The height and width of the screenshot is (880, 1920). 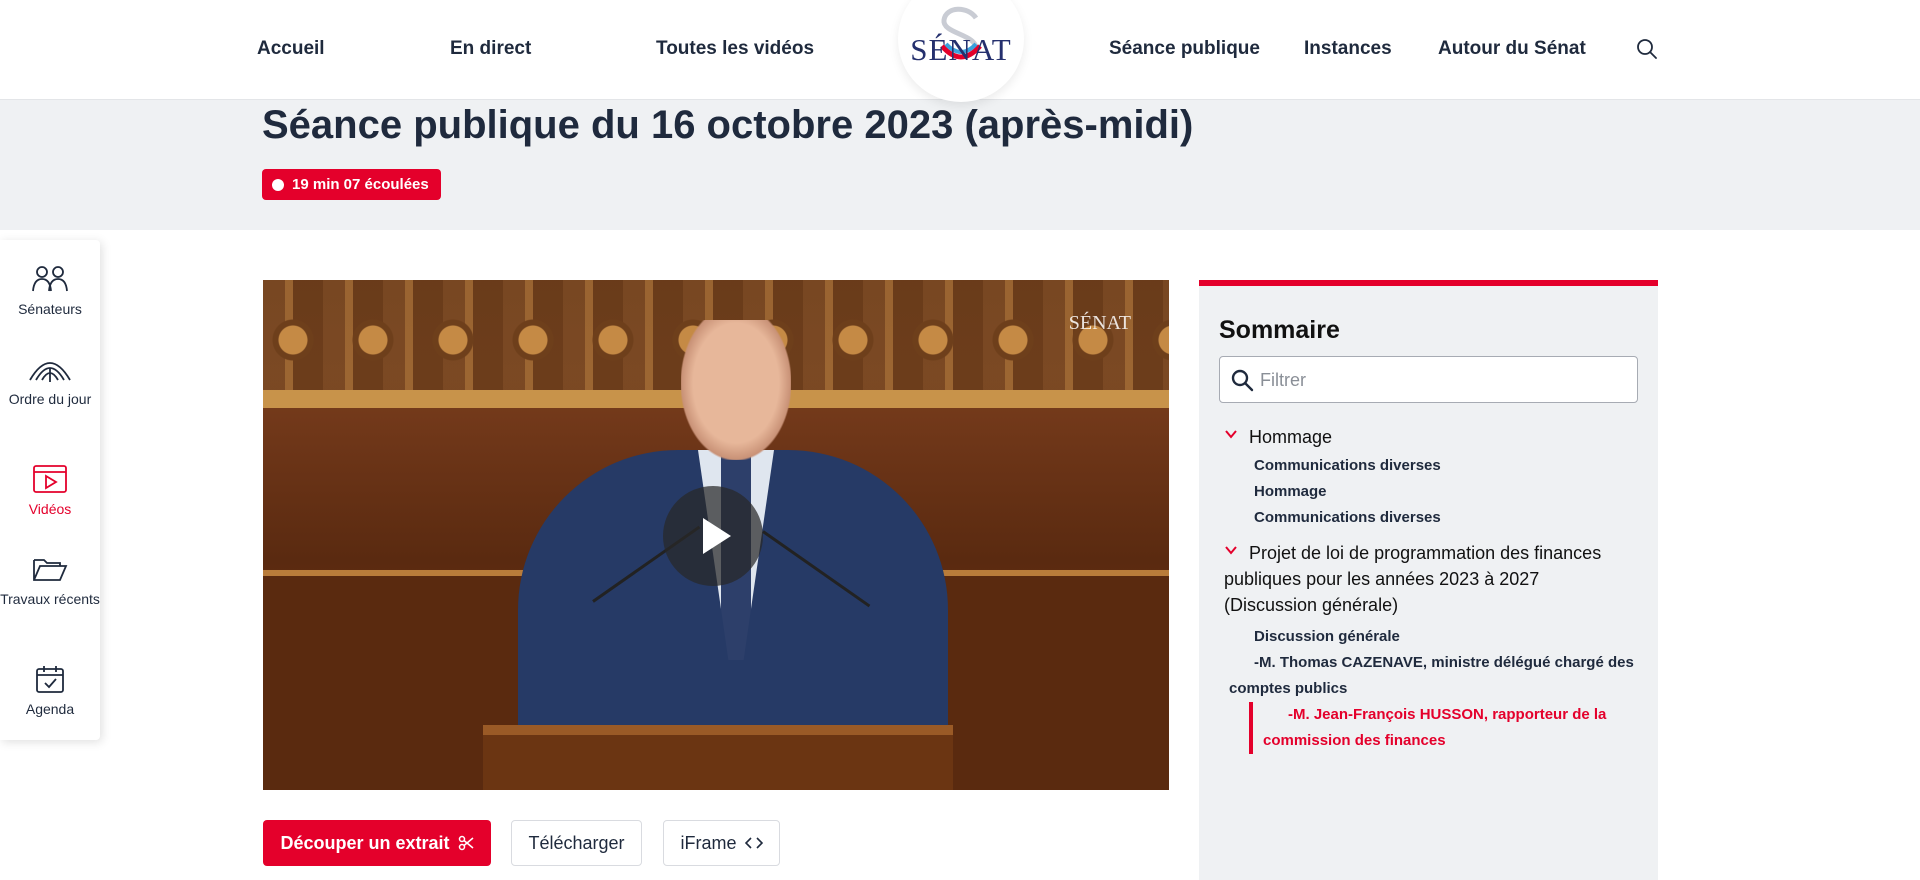 What do you see at coordinates (465, 843) in the screenshot?
I see `scissors-icon` at bounding box center [465, 843].